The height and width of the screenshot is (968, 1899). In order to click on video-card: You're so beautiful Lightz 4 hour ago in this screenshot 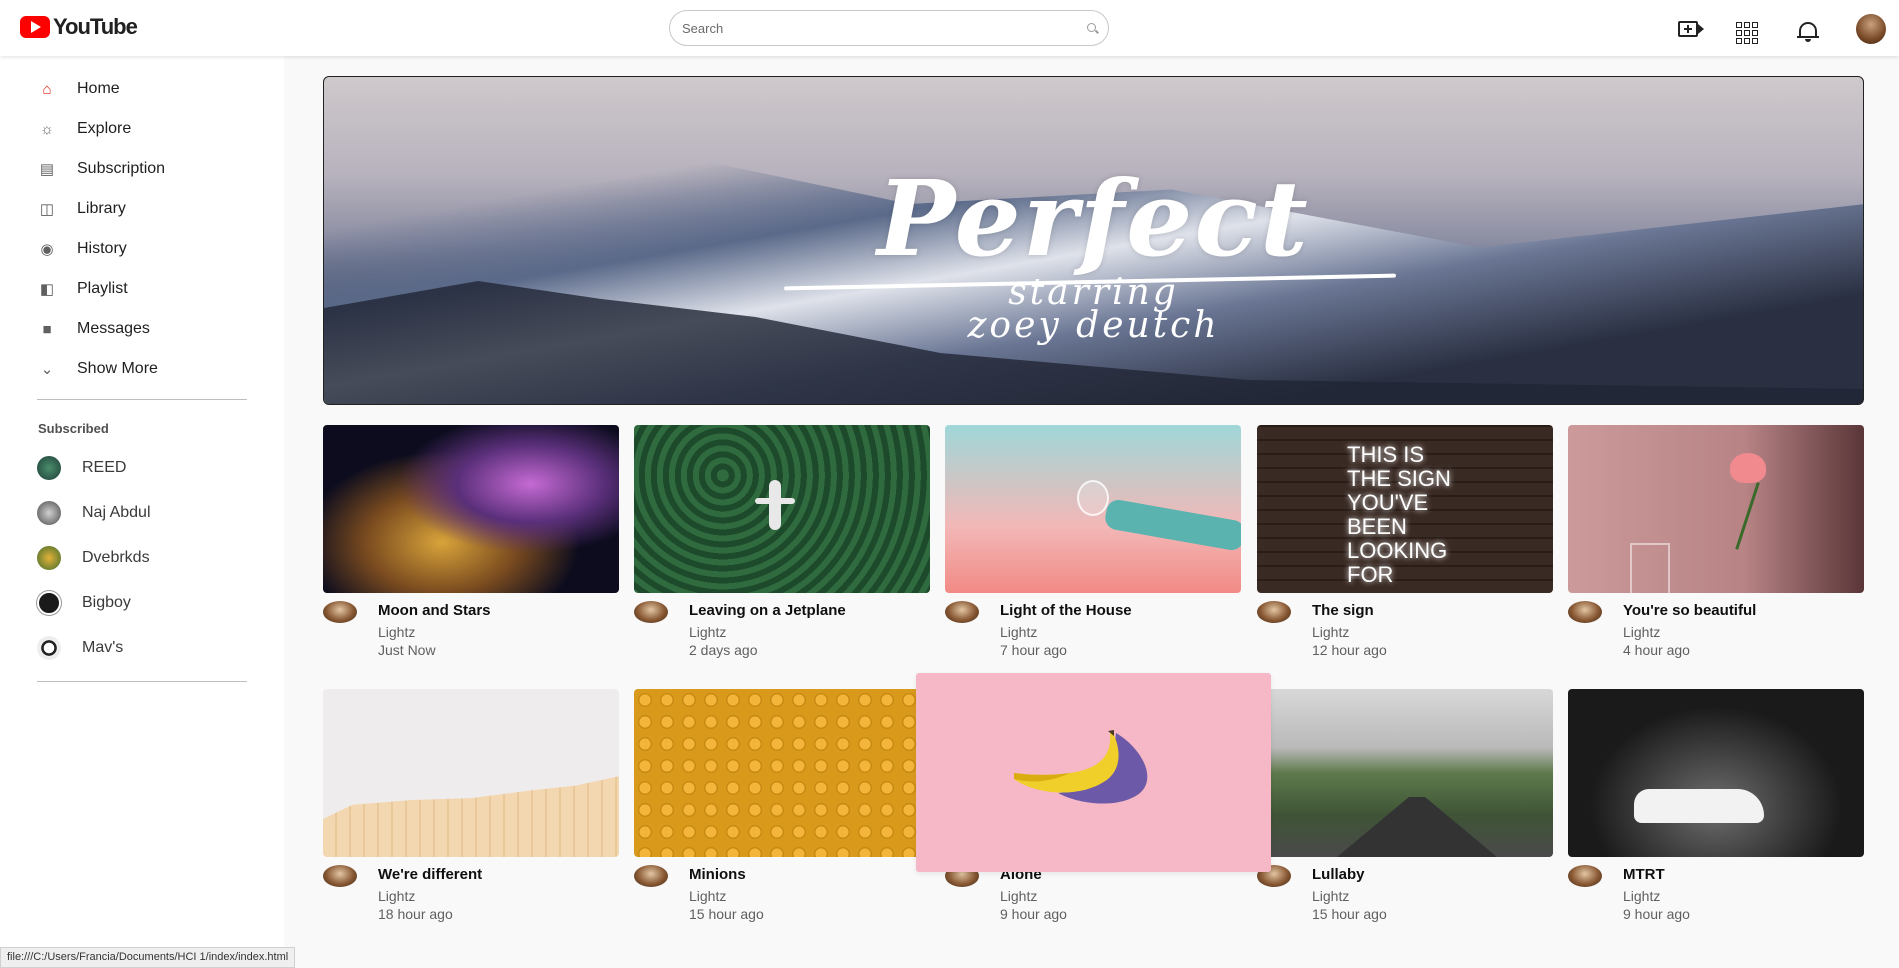, I will do `click(1716, 544)`.